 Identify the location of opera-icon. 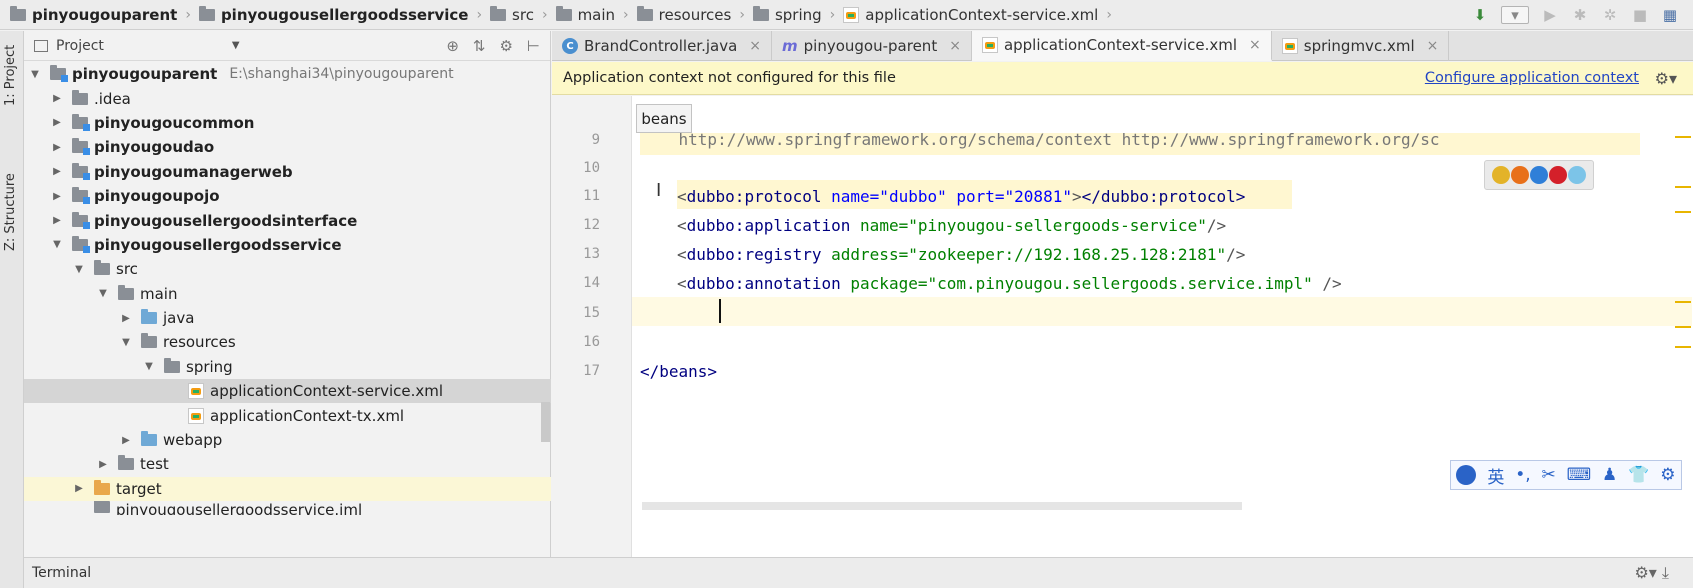
(1558, 175).